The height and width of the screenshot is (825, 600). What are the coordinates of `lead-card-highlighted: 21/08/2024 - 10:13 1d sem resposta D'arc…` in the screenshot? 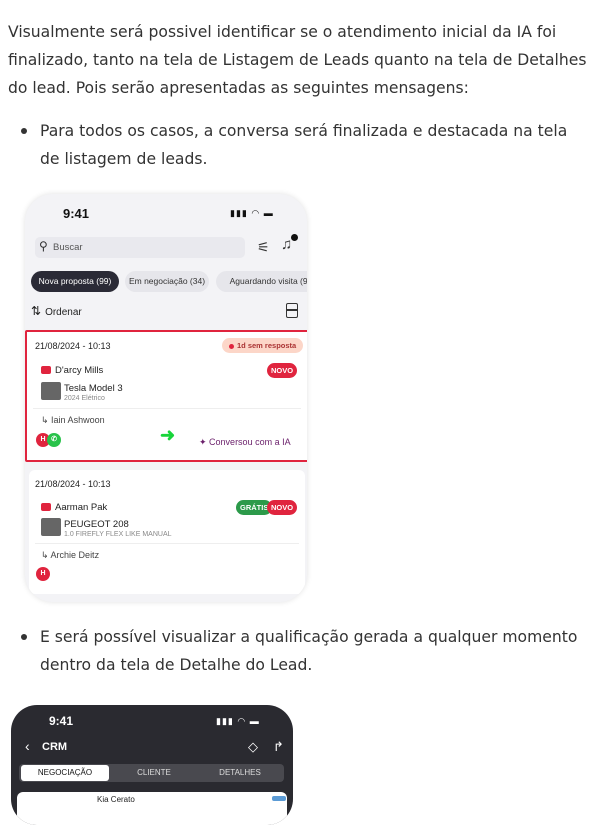 It's located at (166, 396).